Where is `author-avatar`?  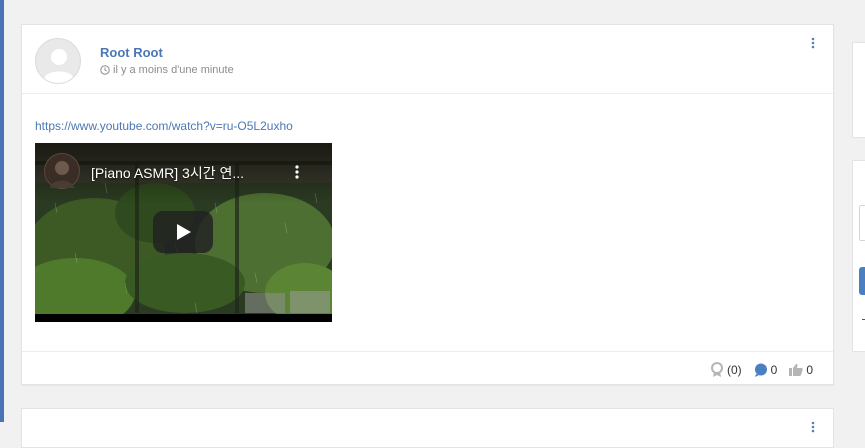
author-avatar is located at coordinates (58, 61).